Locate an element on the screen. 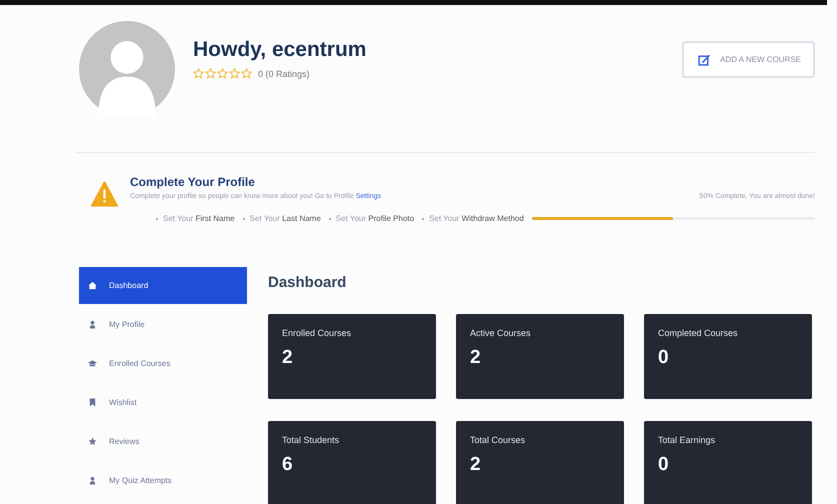 Image resolution: width=837 pixels, height=504 pixels. checklist-item: Set Your First Name is located at coordinates (199, 218).